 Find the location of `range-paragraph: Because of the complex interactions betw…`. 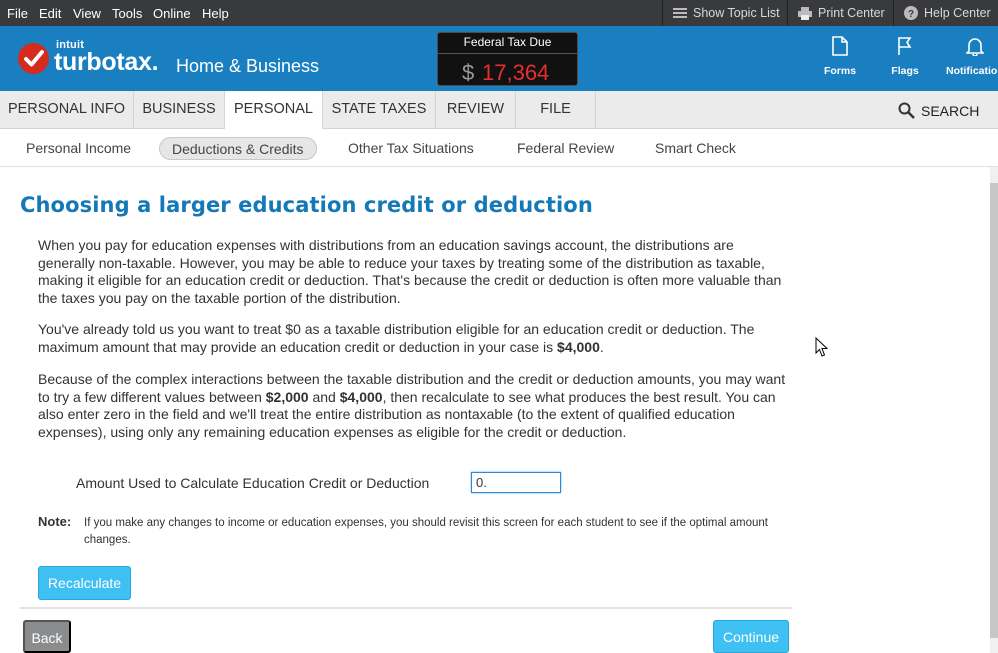

range-paragraph: Because of the complex interactions betw… is located at coordinates (414, 406).